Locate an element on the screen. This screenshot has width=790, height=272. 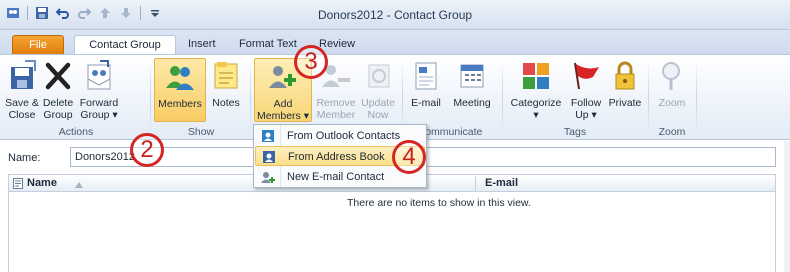
tab-format-text: Format Text is located at coordinates (268, 44).